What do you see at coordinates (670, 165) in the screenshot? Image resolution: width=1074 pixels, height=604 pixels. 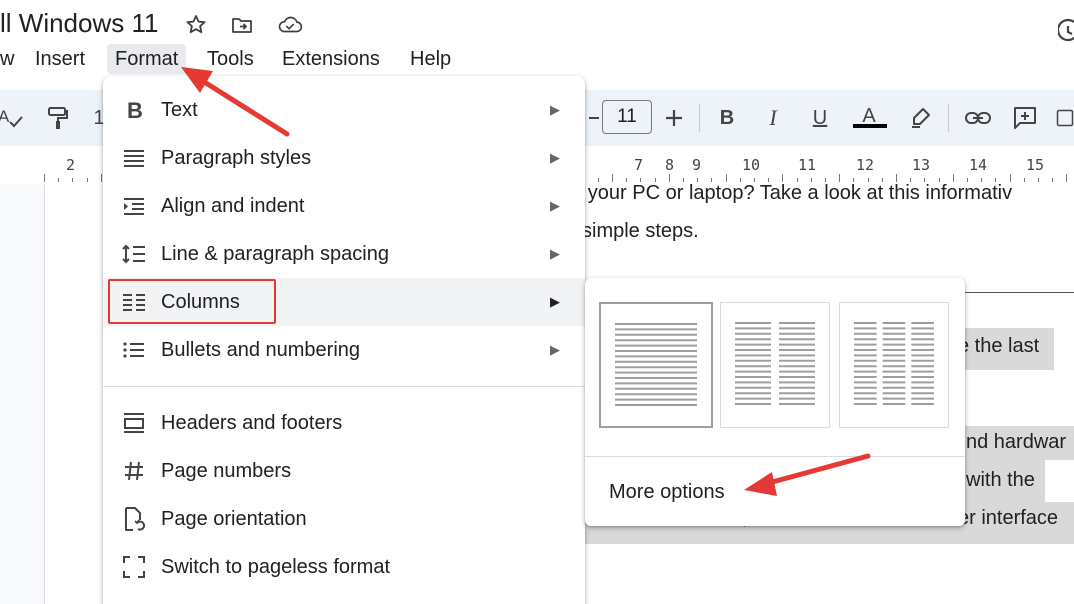 I see `ruler-number: 8` at bounding box center [670, 165].